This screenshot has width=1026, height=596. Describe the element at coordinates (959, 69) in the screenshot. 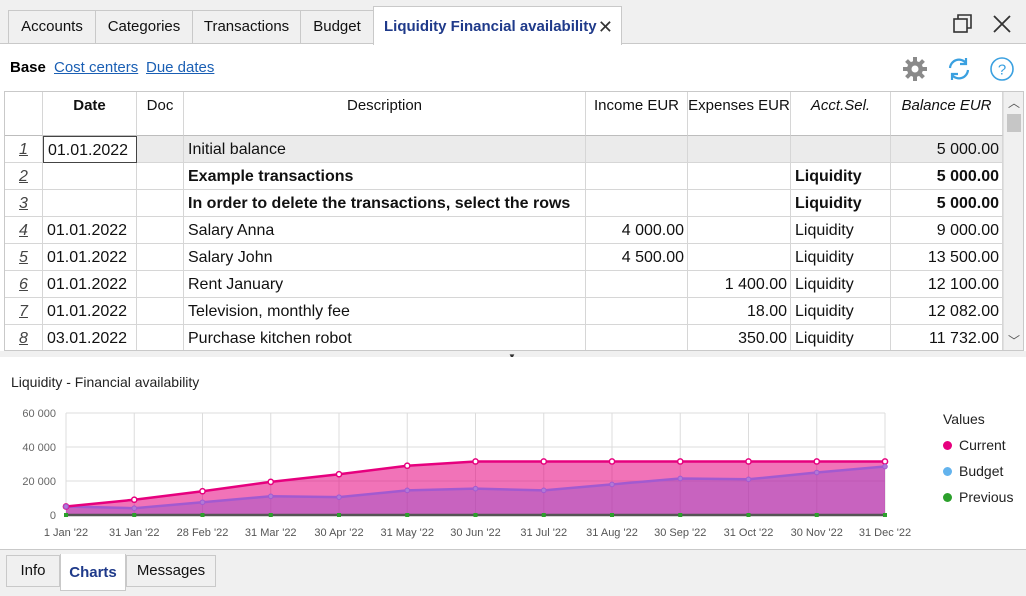

I see `refresh-icon` at that location.